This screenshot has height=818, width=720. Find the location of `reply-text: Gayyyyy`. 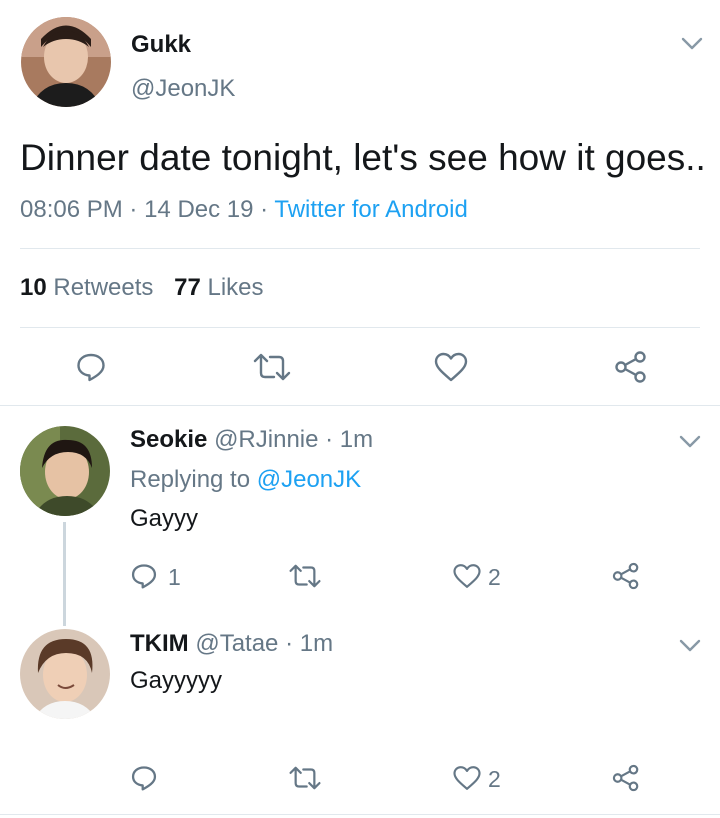

reply-text: Gayyyyy is located at coordinates (176, 680).